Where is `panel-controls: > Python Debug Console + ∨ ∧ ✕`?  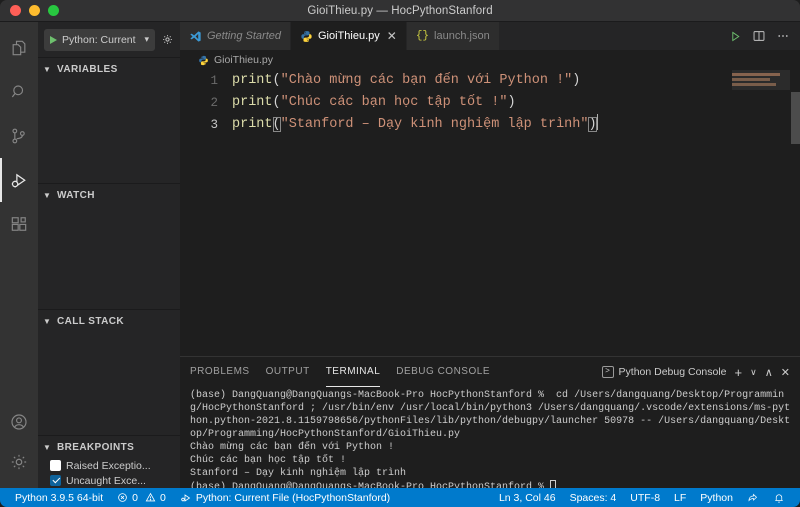
panel-controls: > Python Debug Console + ∨ ∧ ✕ is located at coordinates (695, 372).